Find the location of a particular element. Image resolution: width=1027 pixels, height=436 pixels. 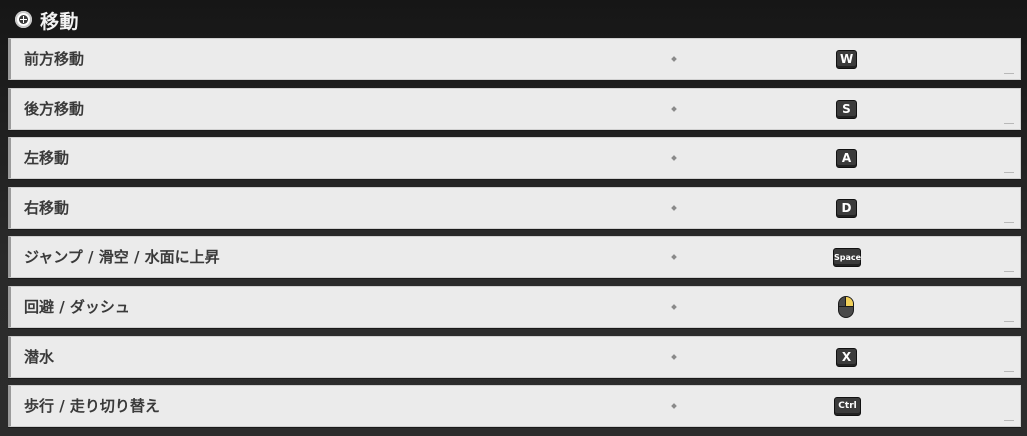

mouse-right-button-icon is located at coordinates (846, 306).